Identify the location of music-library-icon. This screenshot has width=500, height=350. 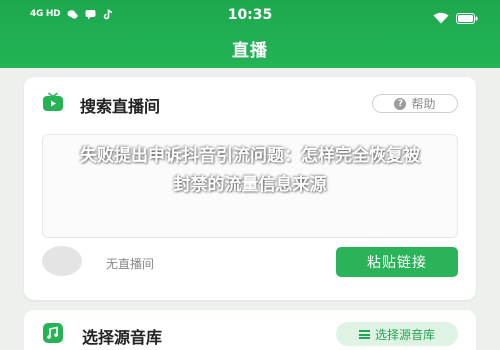
(53, 333).